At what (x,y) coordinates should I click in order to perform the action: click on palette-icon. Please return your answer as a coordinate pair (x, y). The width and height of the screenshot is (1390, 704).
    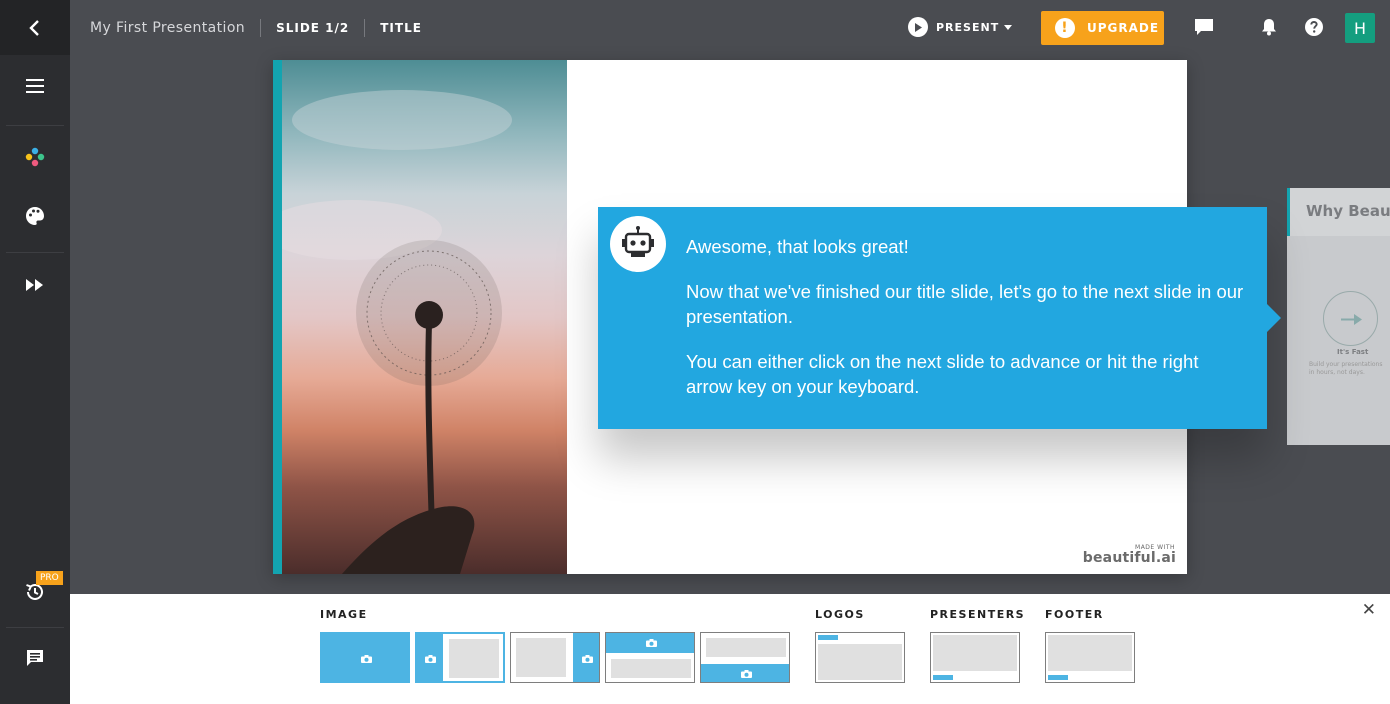
    Looking at the image, I should click on (35, 216).